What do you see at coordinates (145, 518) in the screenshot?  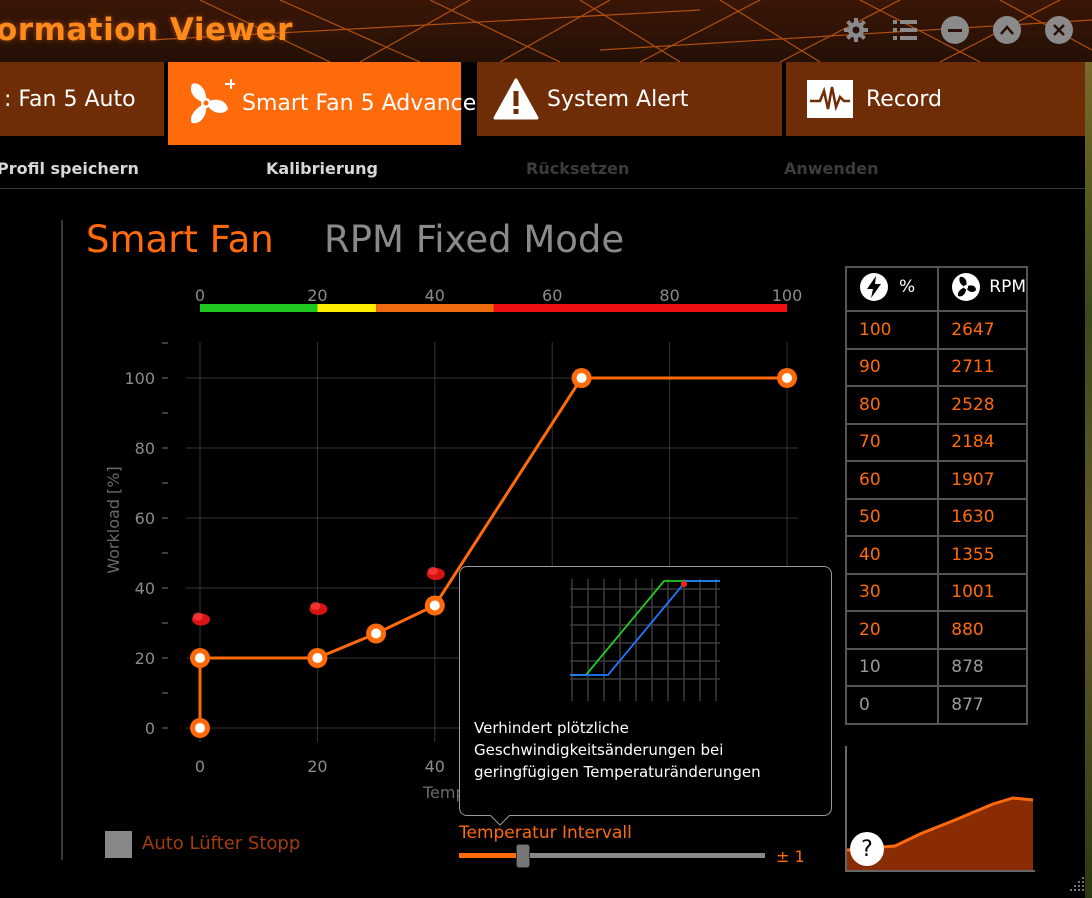 I see `y-tick-label: 60` at bounding box center [145, 518].